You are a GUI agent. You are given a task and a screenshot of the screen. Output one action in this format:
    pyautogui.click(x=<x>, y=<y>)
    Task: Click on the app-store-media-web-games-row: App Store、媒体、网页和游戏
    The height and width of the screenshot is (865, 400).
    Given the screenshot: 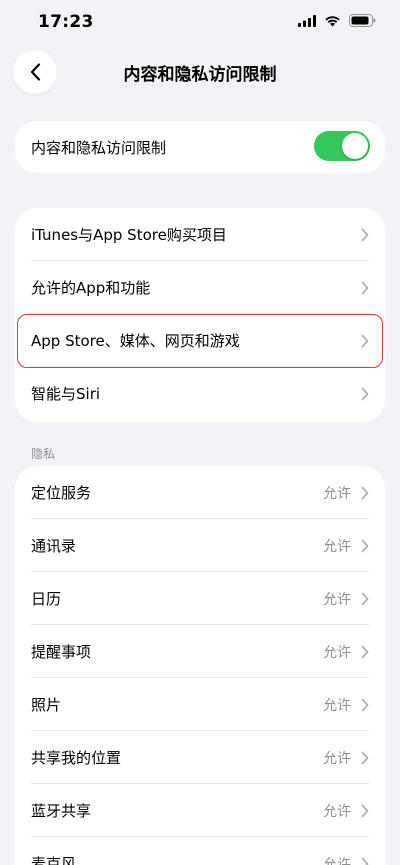 What is the action you would take?
    pyautogui.click(x=200, y=340)
    